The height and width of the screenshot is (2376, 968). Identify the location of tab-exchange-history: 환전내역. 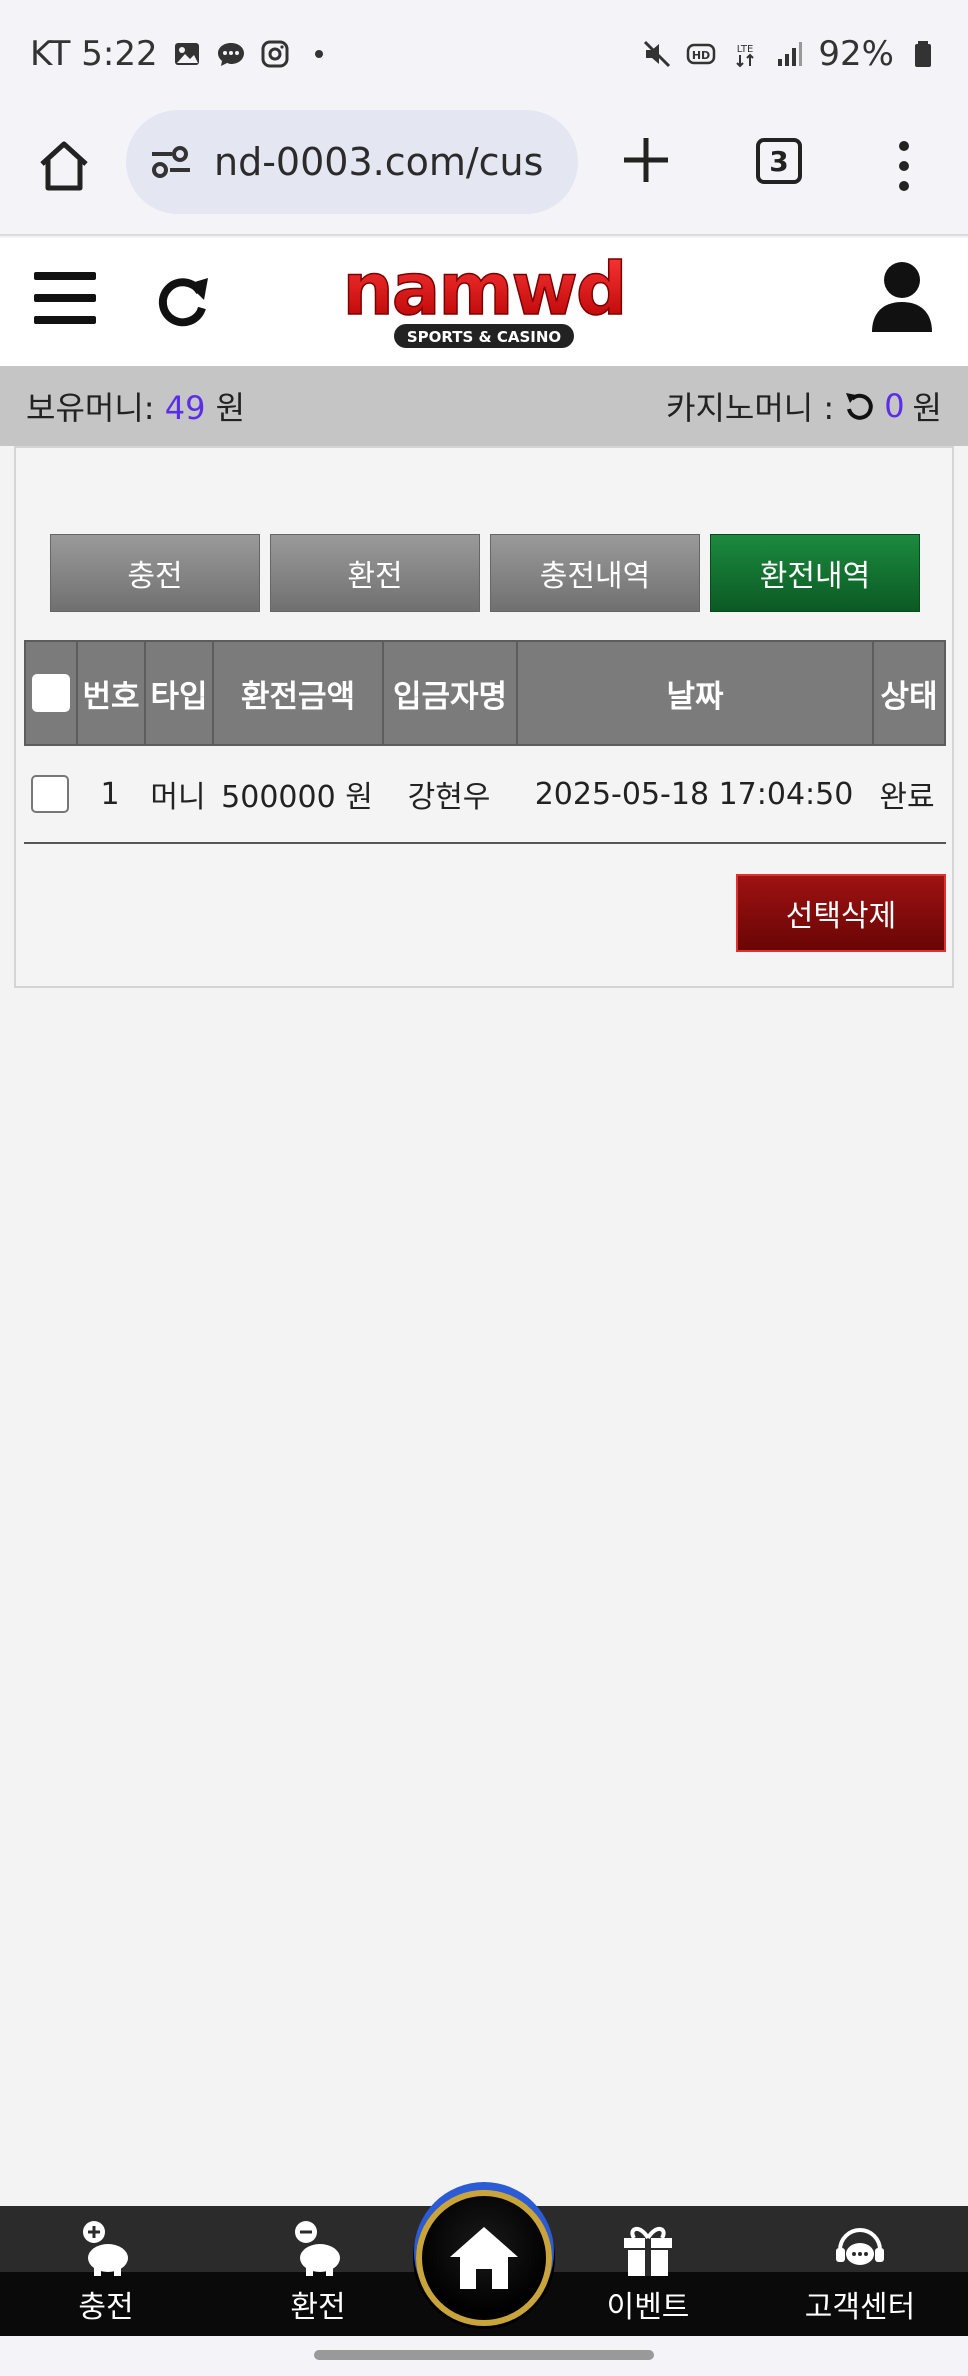
(815, 573).